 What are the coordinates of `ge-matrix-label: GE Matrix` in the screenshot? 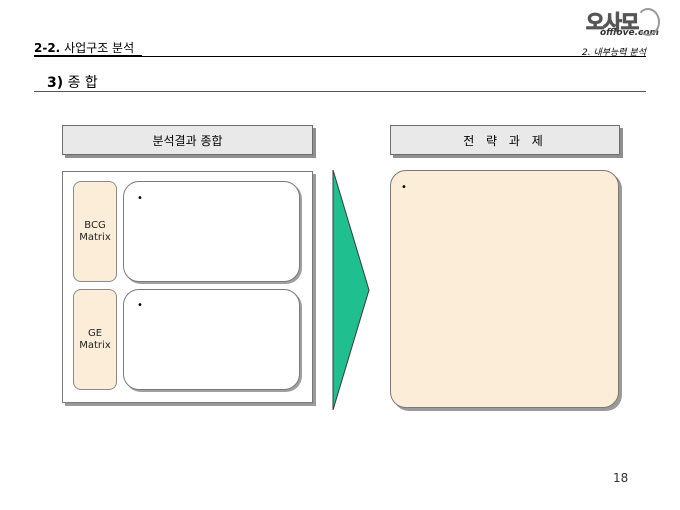 It's located at (95, 339).